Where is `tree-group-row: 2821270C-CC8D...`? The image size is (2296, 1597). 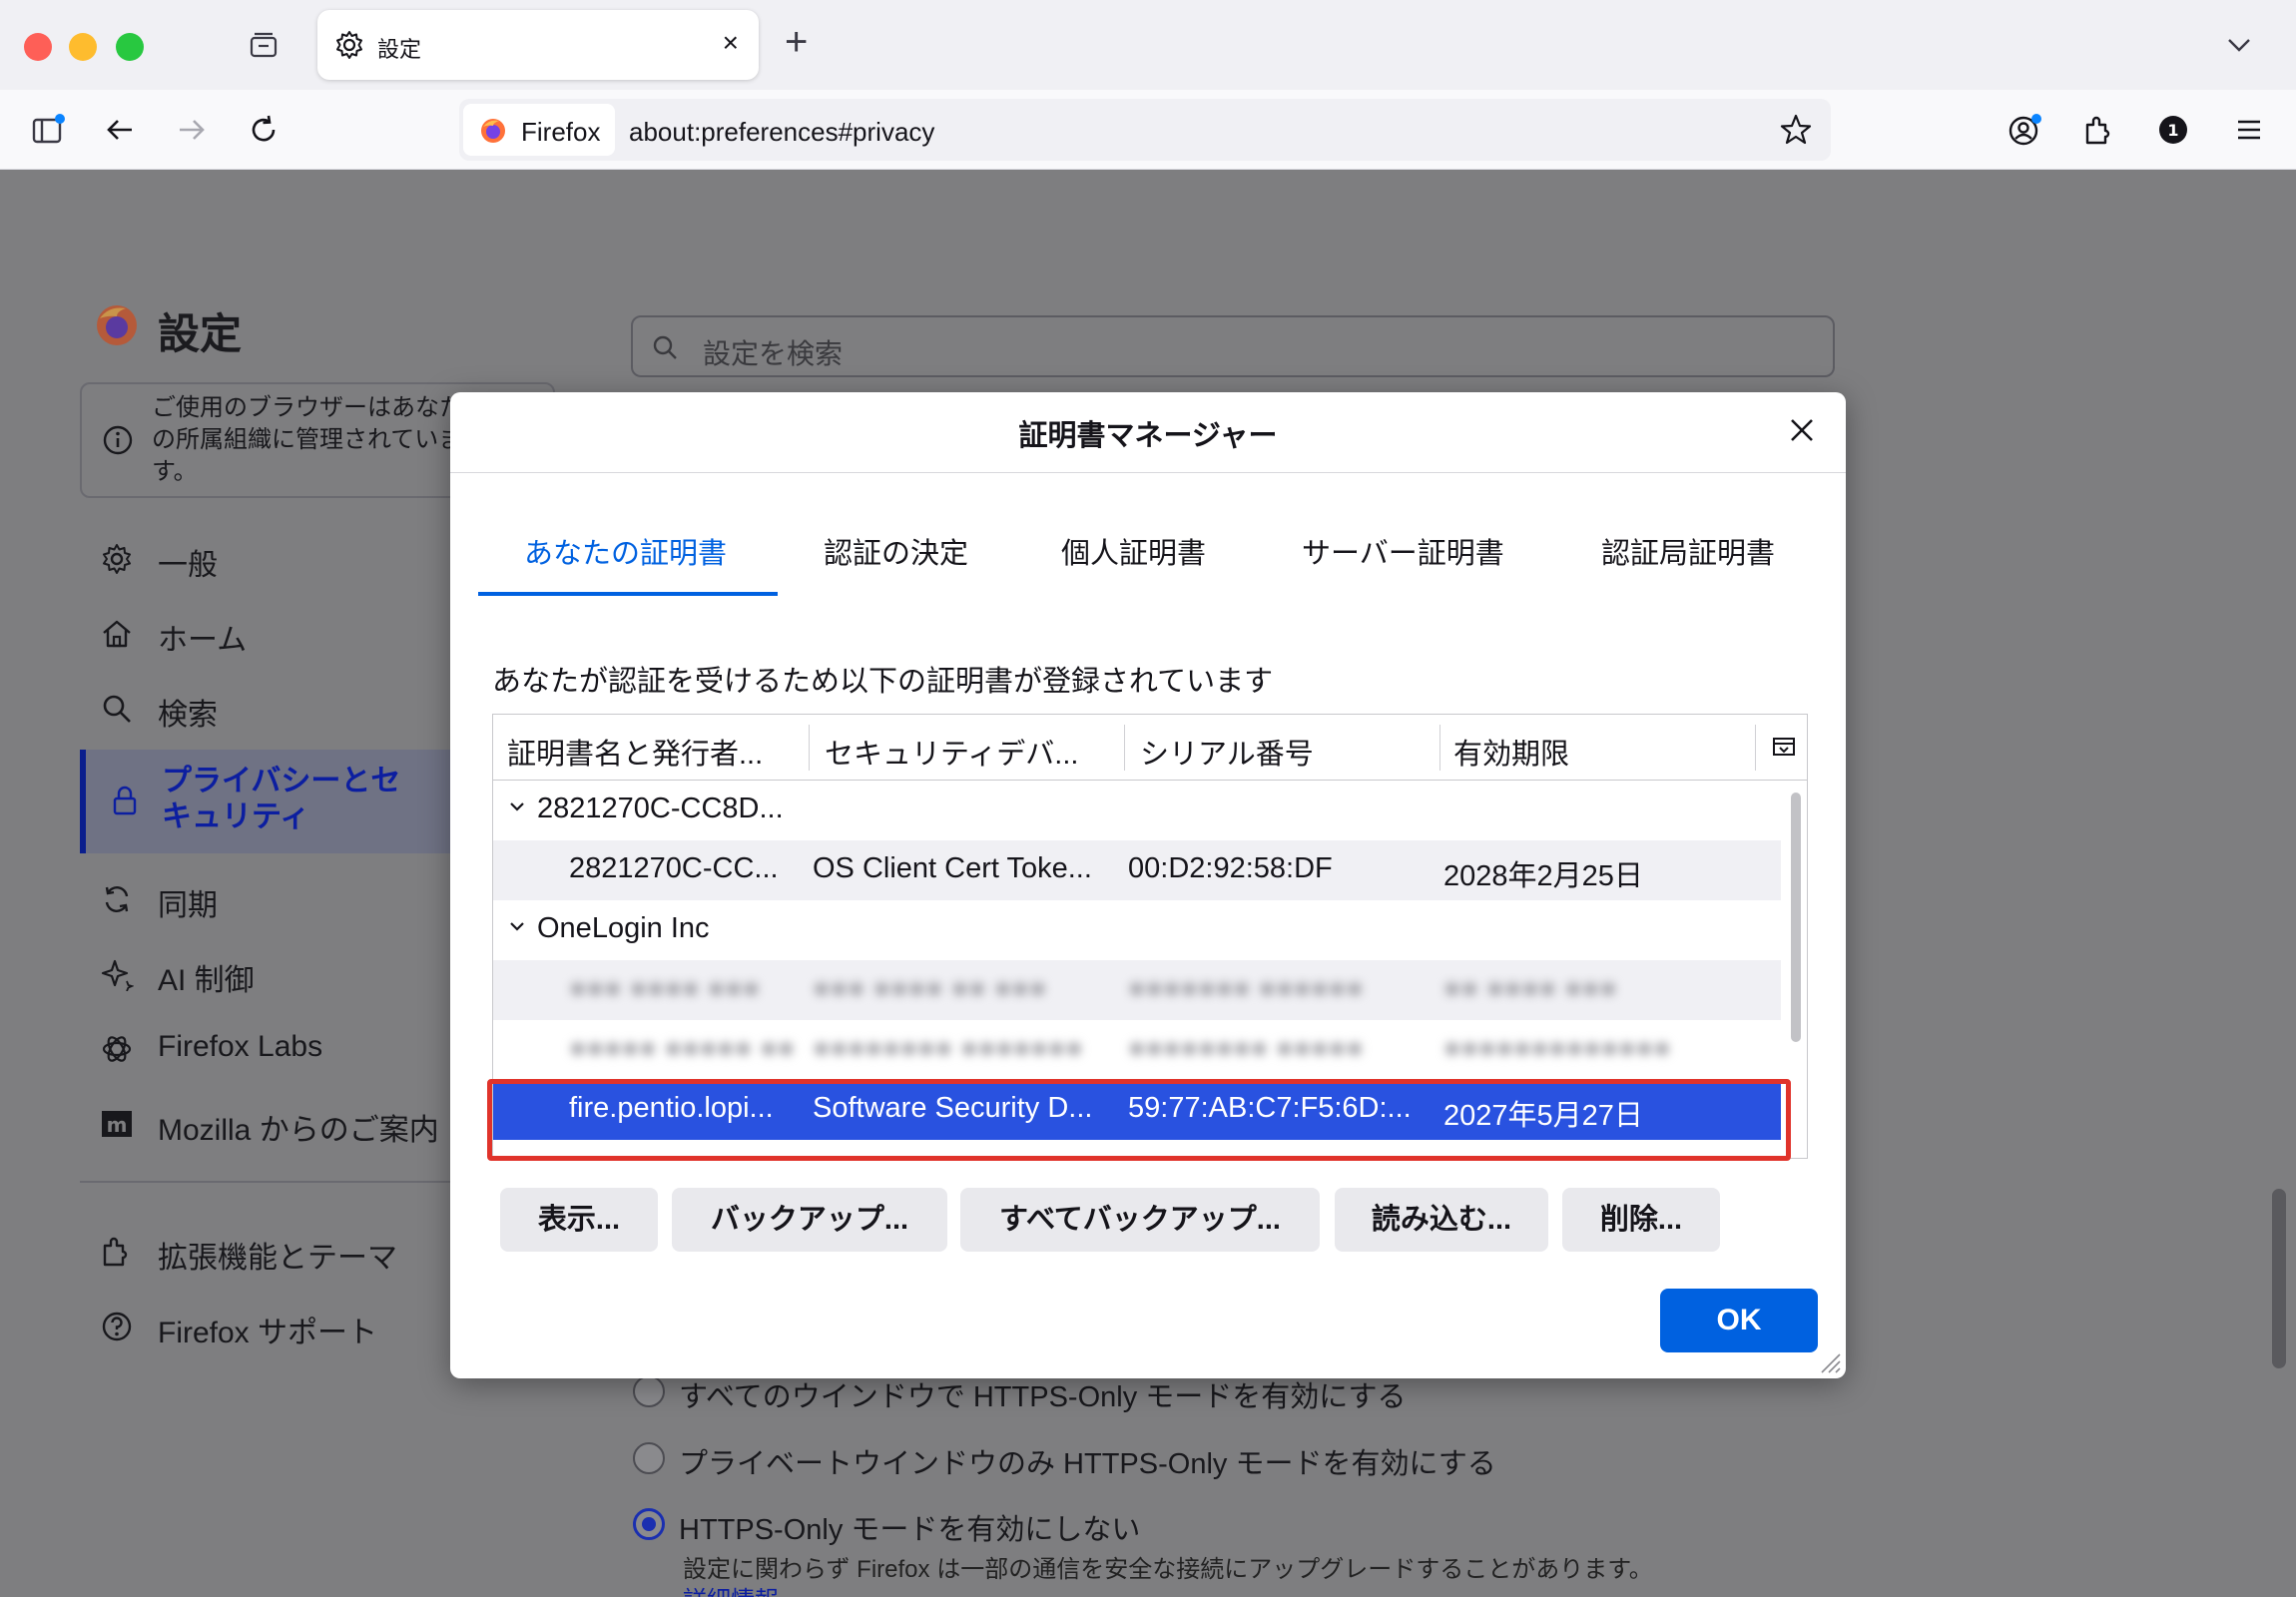
tree-group-row: 2821270C-CC8D... is located at coordinates (1137, 810).